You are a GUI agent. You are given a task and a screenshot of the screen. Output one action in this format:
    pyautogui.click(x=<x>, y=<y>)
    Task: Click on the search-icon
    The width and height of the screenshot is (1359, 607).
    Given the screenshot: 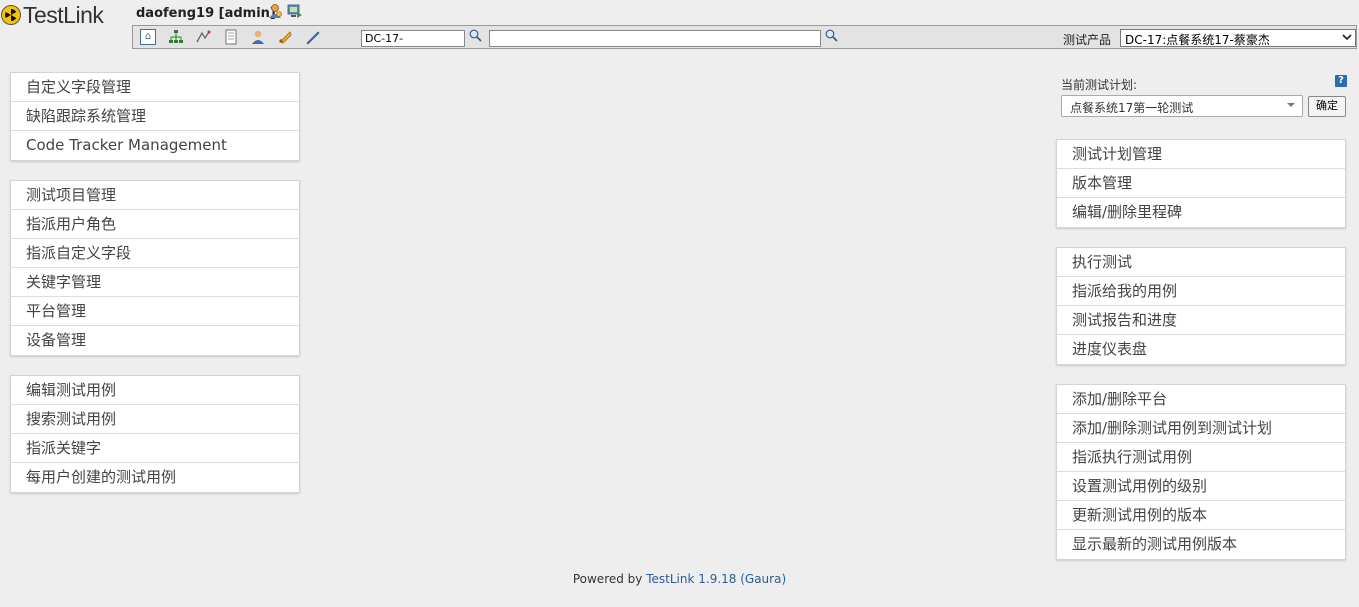 What is the action you would take?
    pyautogui.click(x=832, y=37)
    